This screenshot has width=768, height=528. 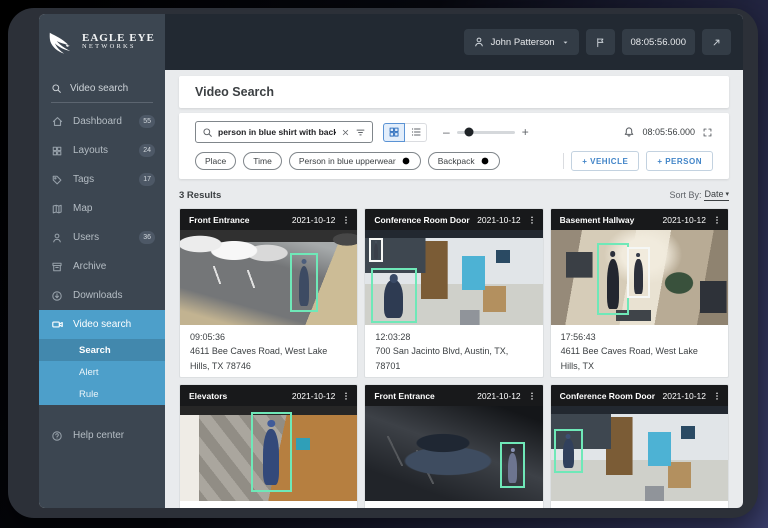 I want to click on search-controls-panel: person in blue shirt with backpack, so click(x=454, y=146).